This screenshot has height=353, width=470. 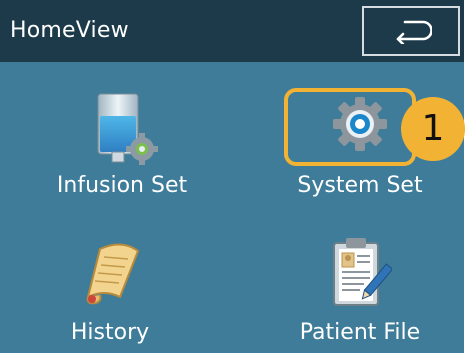 I want to click on infusion-bag-gear-icon, so click(x=127, y=129).